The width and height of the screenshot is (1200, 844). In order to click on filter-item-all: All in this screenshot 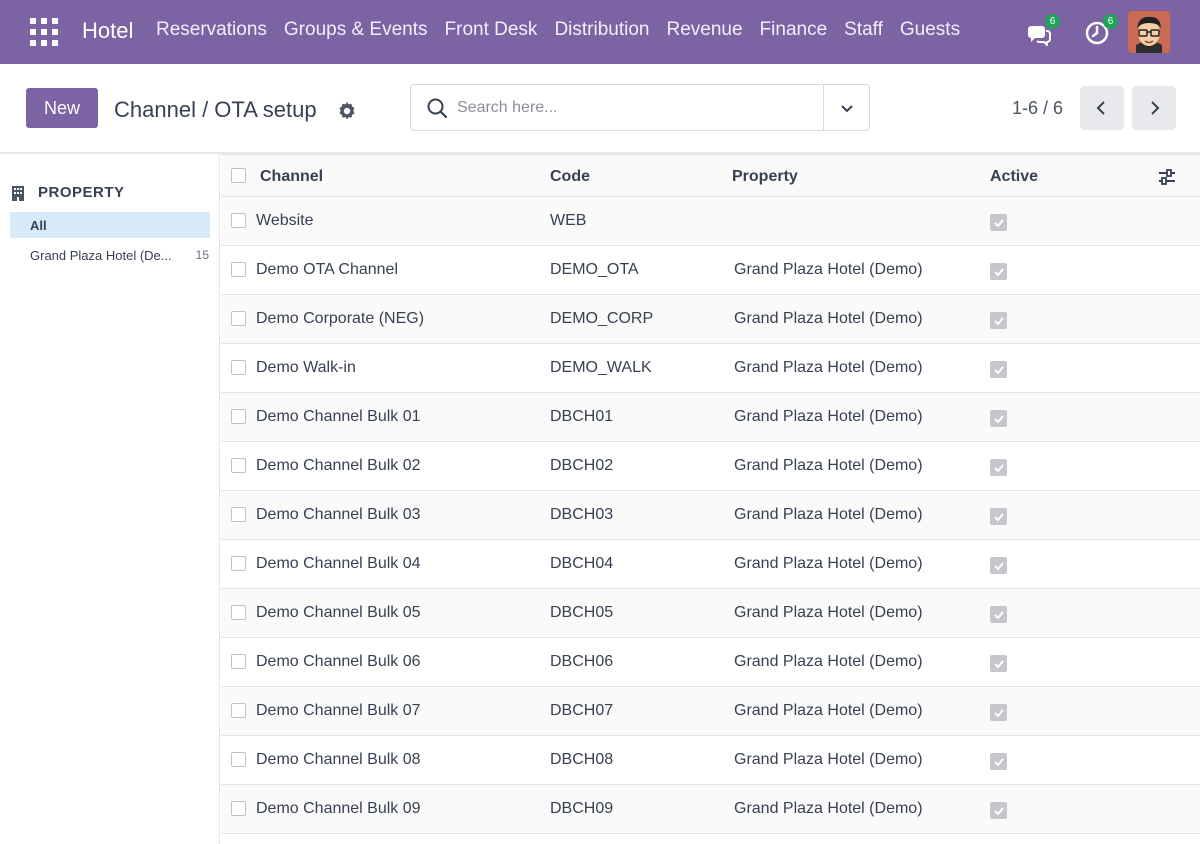, I will do `click(110, 225)`.